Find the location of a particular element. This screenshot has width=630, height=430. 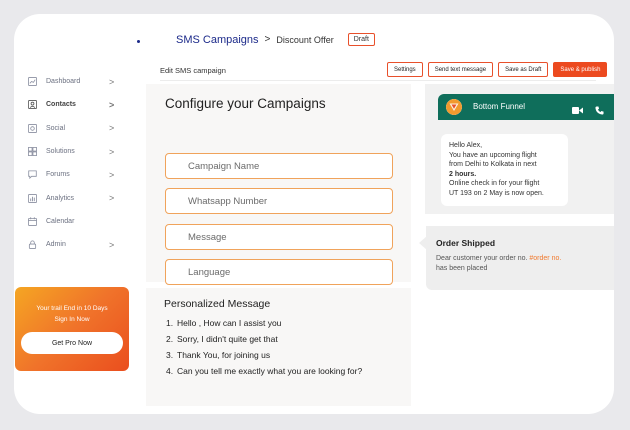

sidebar-item-label: Solutions is located at coordinates (60, 152).